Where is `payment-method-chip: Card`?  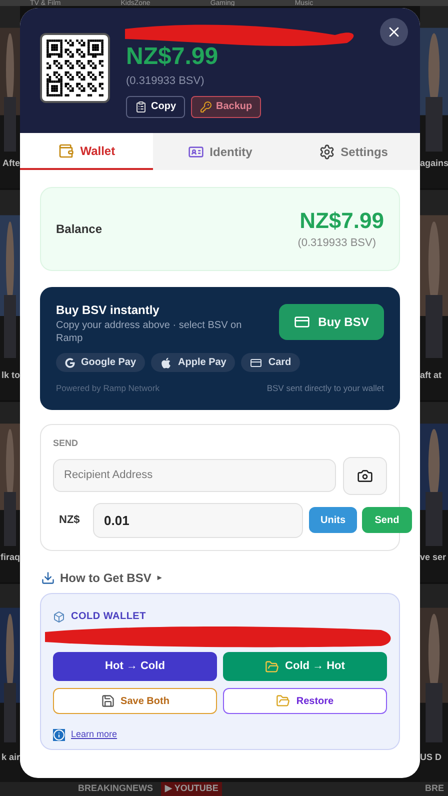 payment-method-chip: Card is located at coordinates (270, 362).